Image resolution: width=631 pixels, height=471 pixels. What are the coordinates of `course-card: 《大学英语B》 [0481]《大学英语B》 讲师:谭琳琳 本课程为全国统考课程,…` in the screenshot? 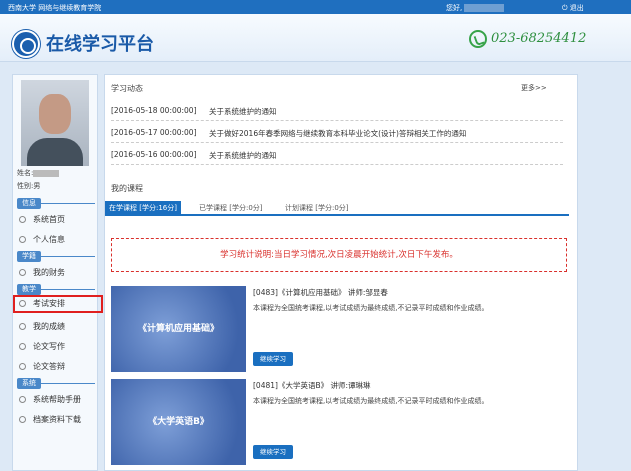 It's located at (340, 422).